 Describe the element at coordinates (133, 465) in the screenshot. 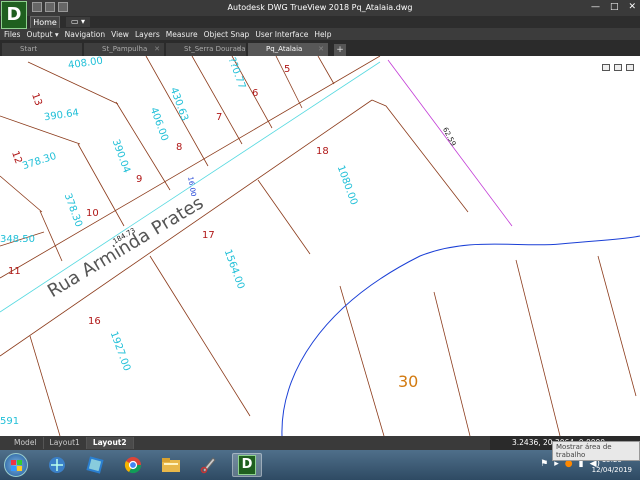

I see `taskbar-chrome-icon` at that location.